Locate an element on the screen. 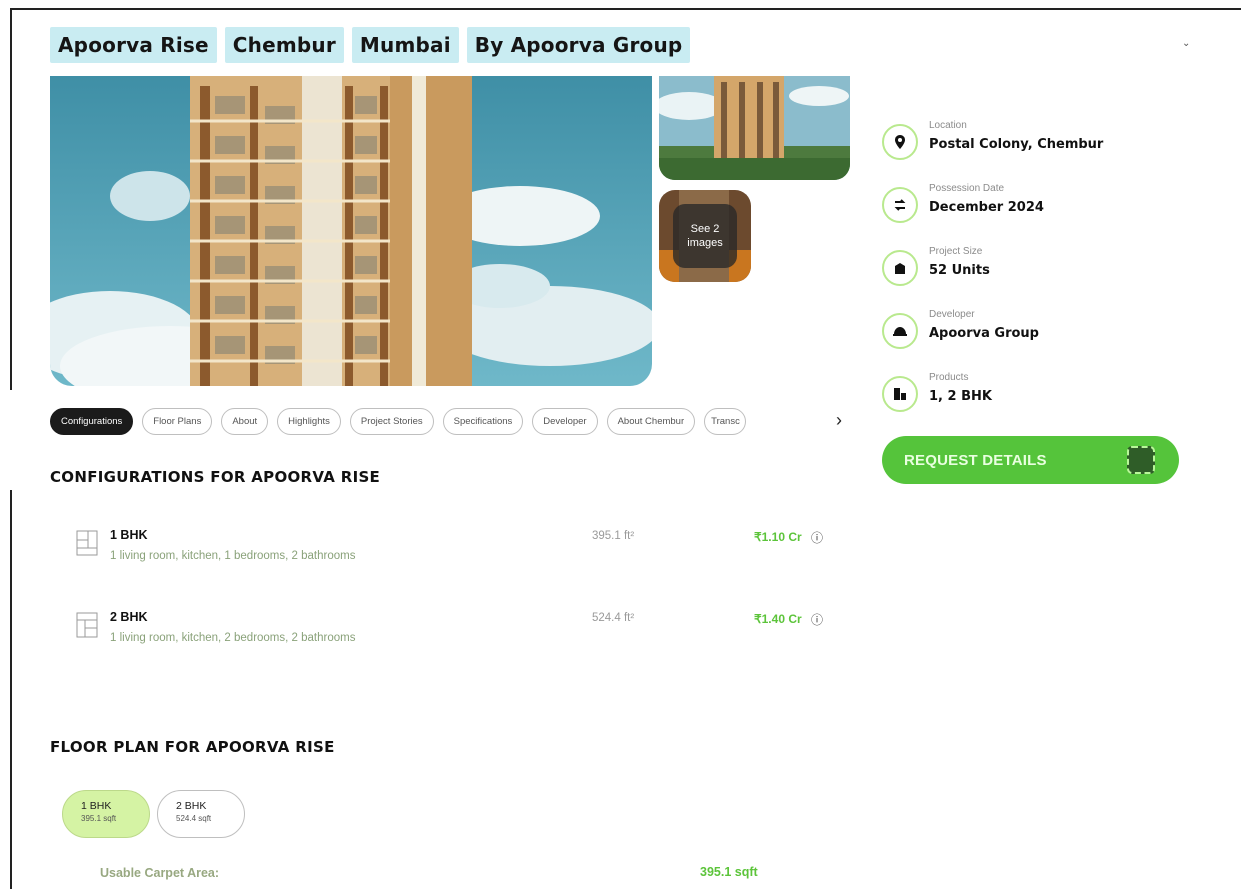 The height and width of the screenshot is (889, 1241). floor-plan-option-1bhk: 1 BHK 395.1 sqft is located at coordinates (106, 814).